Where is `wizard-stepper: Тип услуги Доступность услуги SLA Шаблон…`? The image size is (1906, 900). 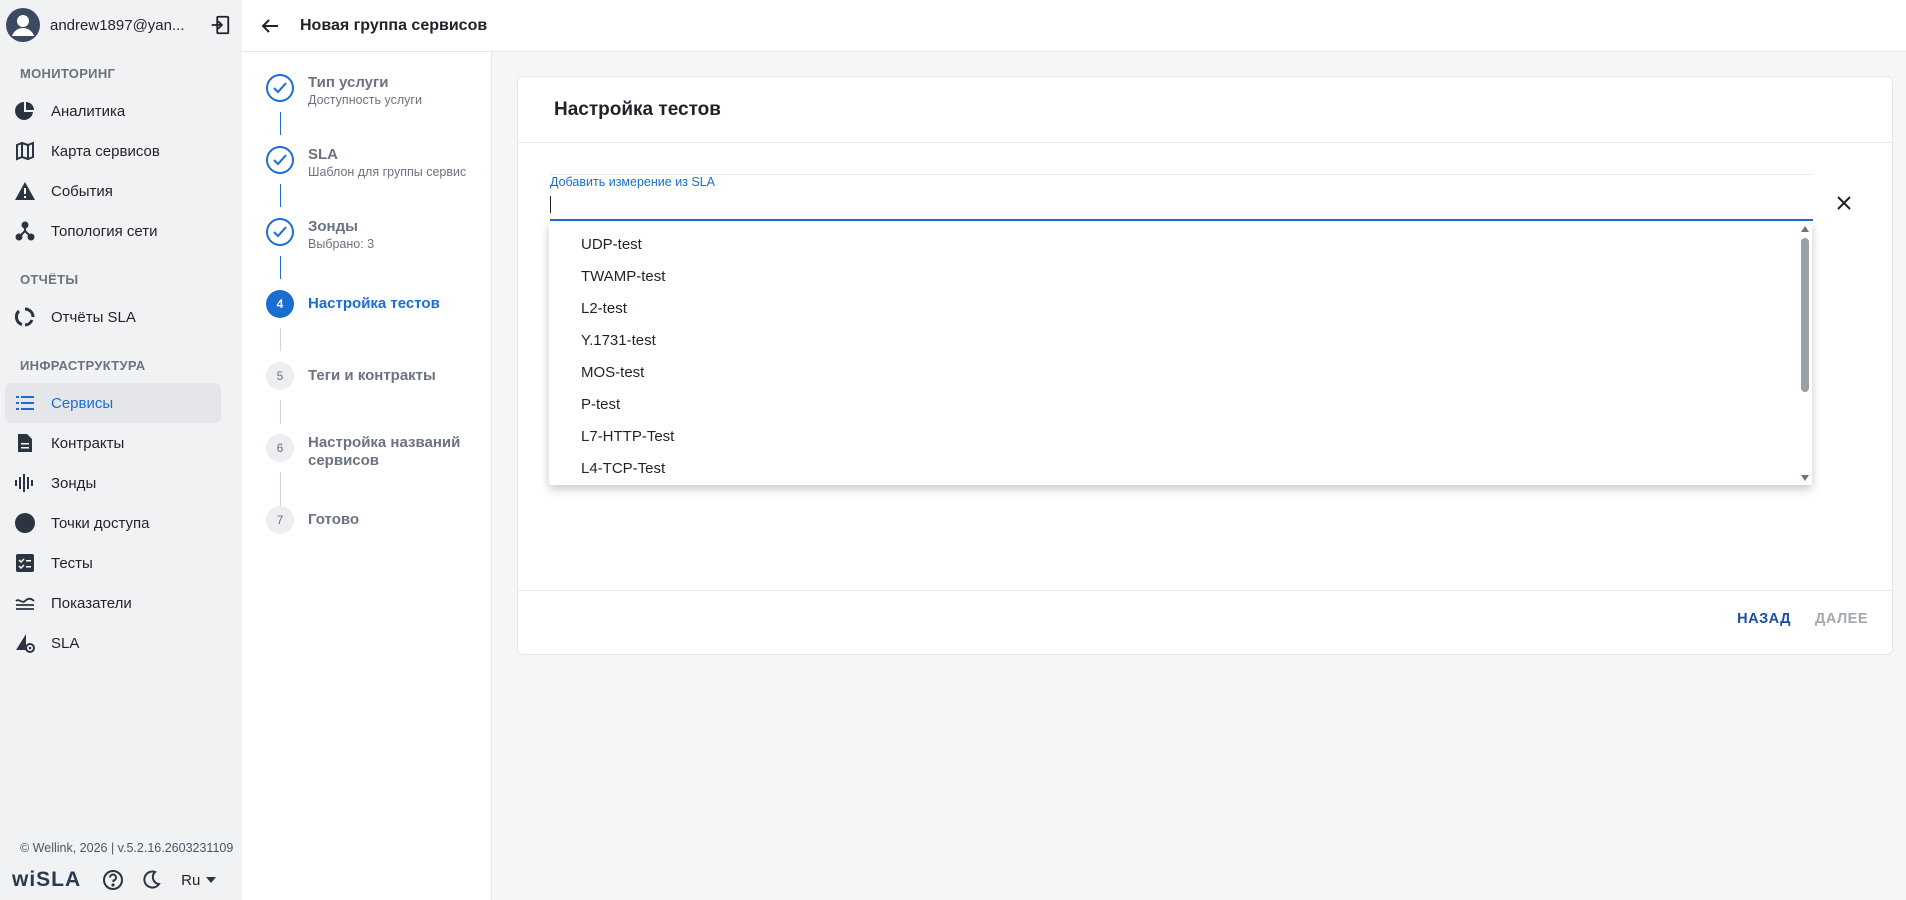 wizard-stepper: Тип услуги Доступность услуги SLA Шаблон… is located at coordinates (367, 476).